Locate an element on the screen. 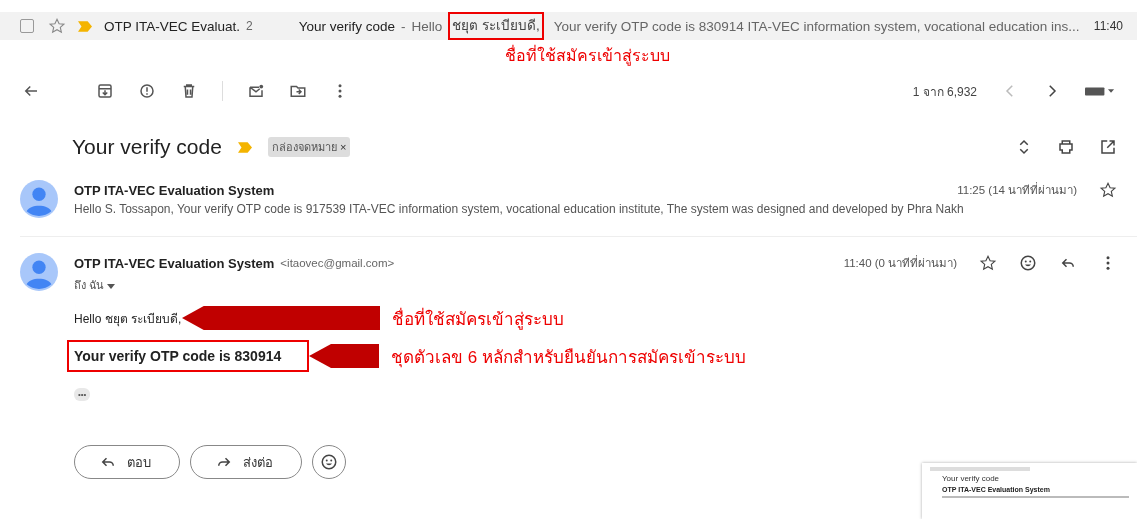  sender-email: <itaovec@gmail.com> is located at coordinates (337, 263).